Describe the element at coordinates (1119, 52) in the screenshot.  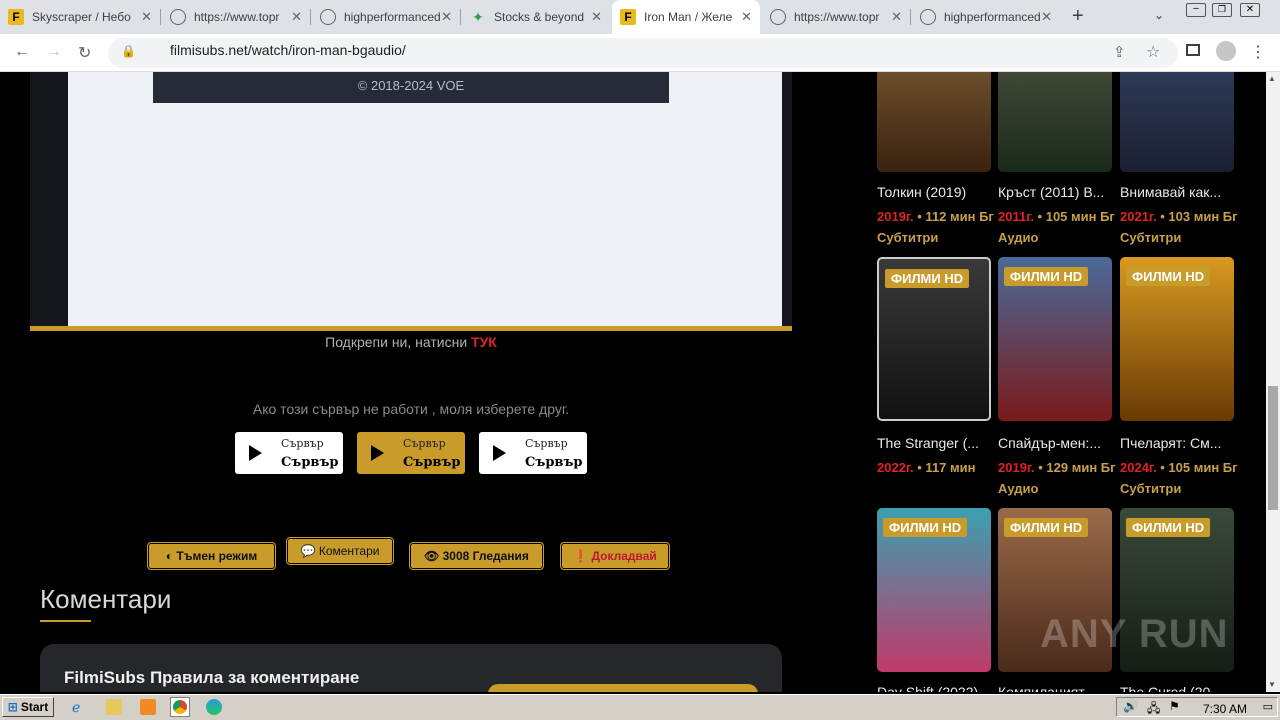
I see `share-icon: ⇪` at that location.